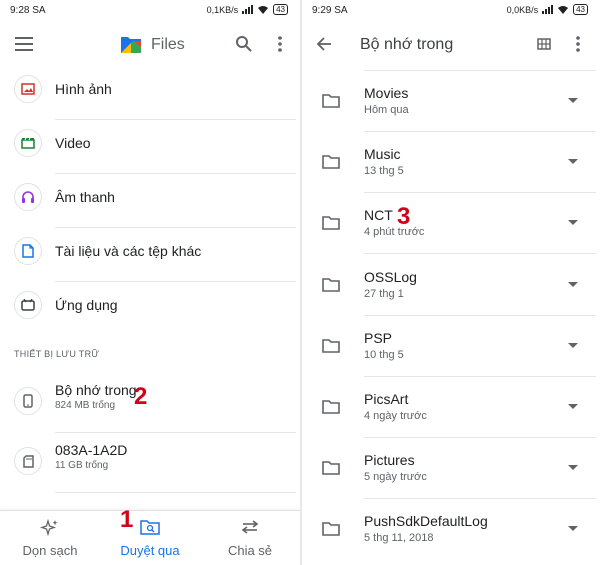  What do you see at coordinates (150, 403) in the screenshot?
I see `storage-internal: Bộ nhớ trong 824 MB trống` at bounding box center [150, 403].